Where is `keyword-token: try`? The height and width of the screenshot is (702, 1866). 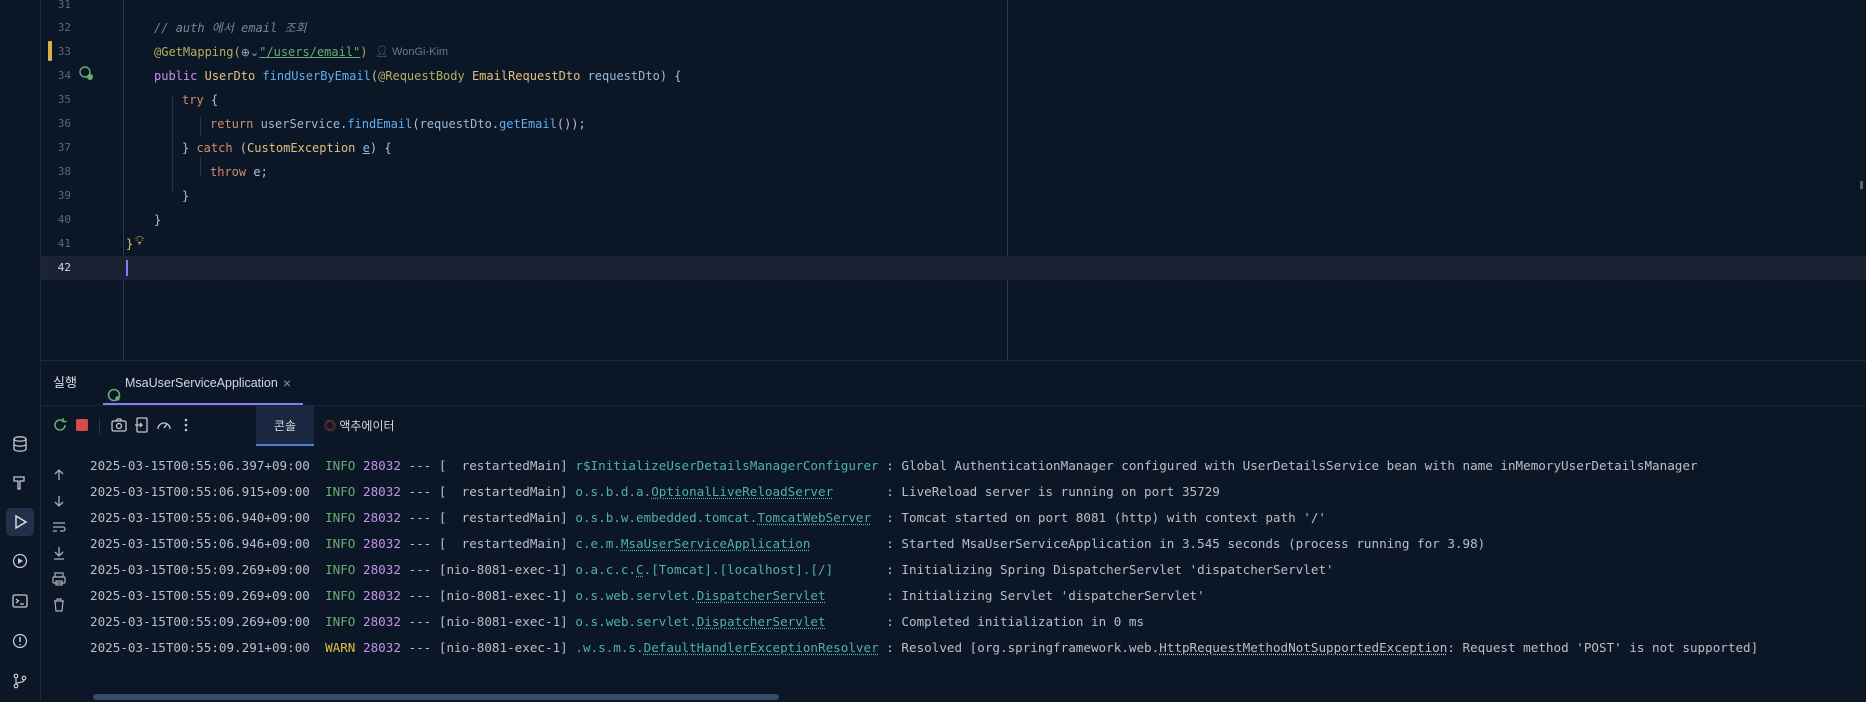
keyword-token: try is located at coordinates (193, 100).